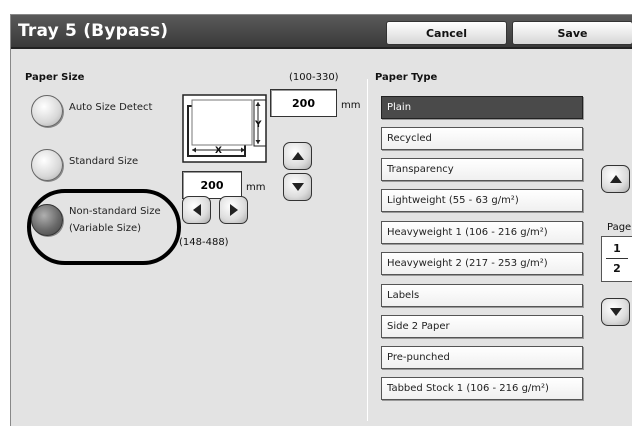 The image size is (632, 426). I want to click on y-increase-button, so click(297, 156).